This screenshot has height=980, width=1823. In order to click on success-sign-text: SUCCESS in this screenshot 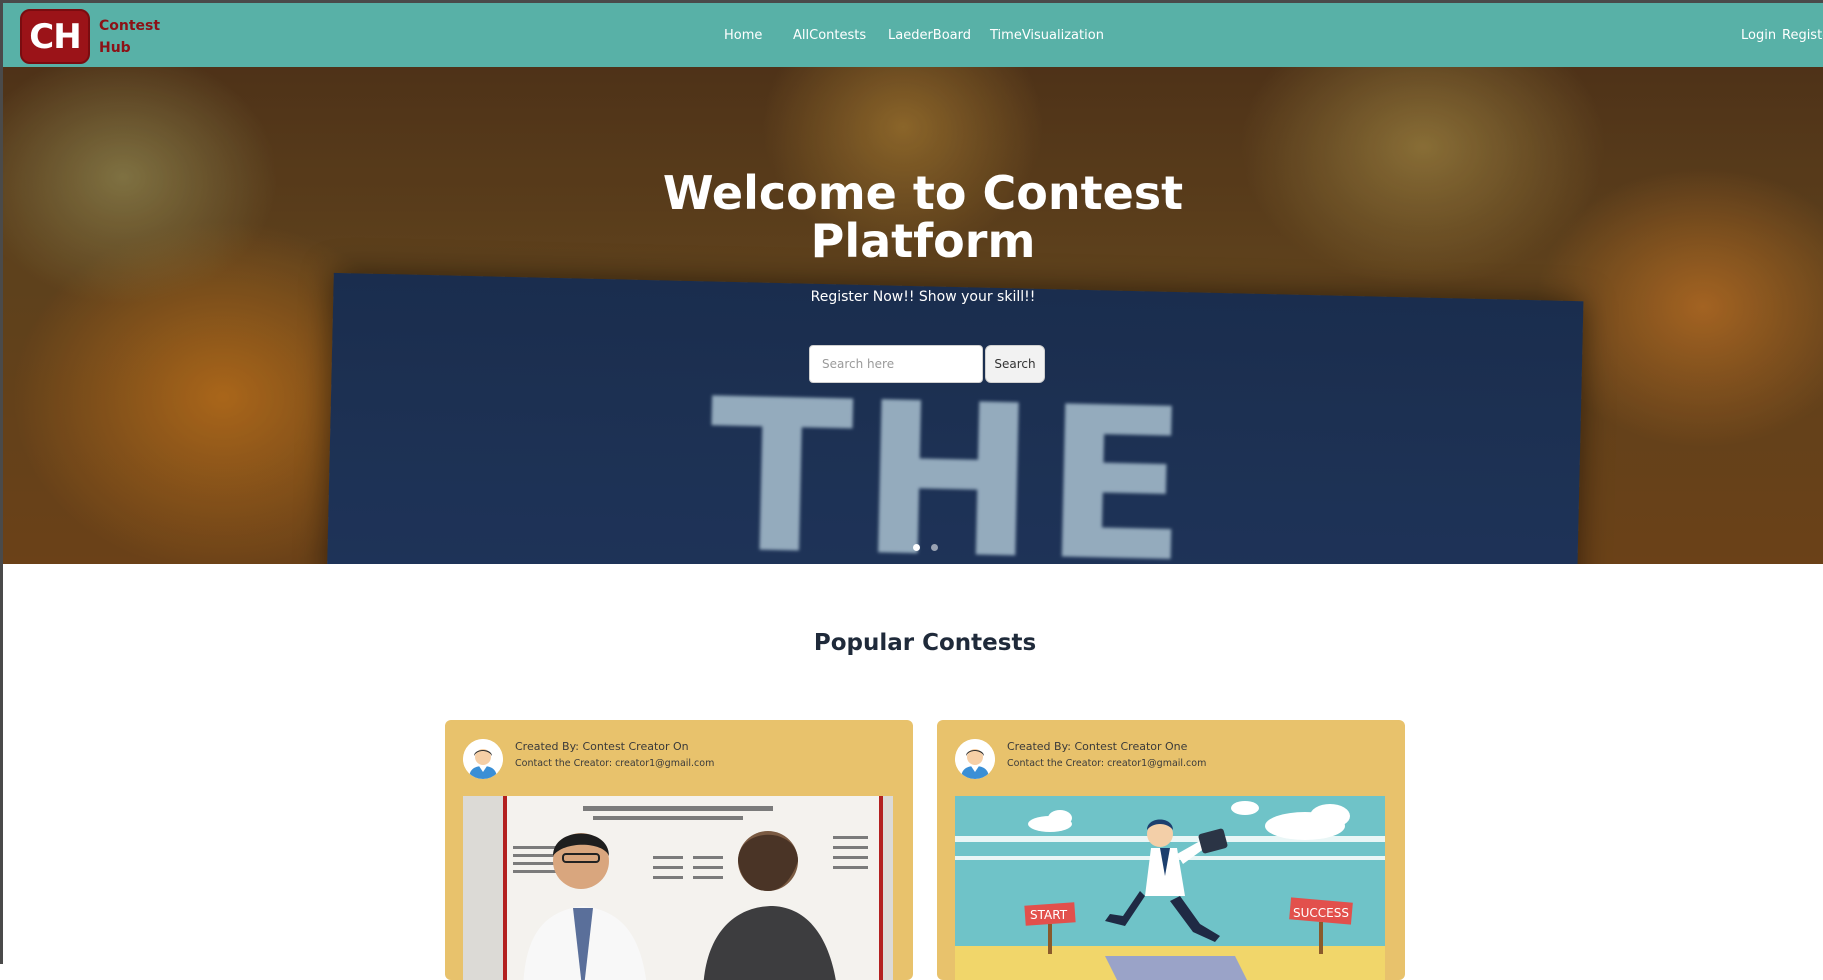, I will do `click(1321, 913)`.